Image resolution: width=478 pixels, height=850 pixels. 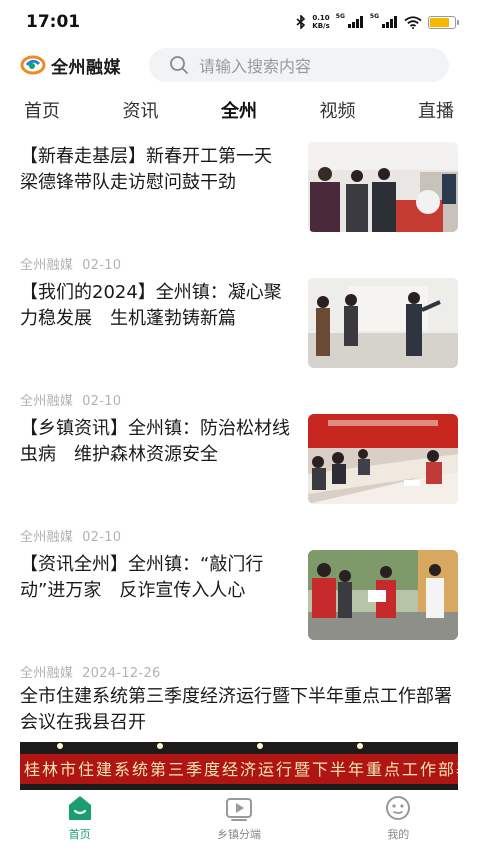 I want to click on app-header: 全州融媒 请输入搜索内容, so click(x=239, y=65).